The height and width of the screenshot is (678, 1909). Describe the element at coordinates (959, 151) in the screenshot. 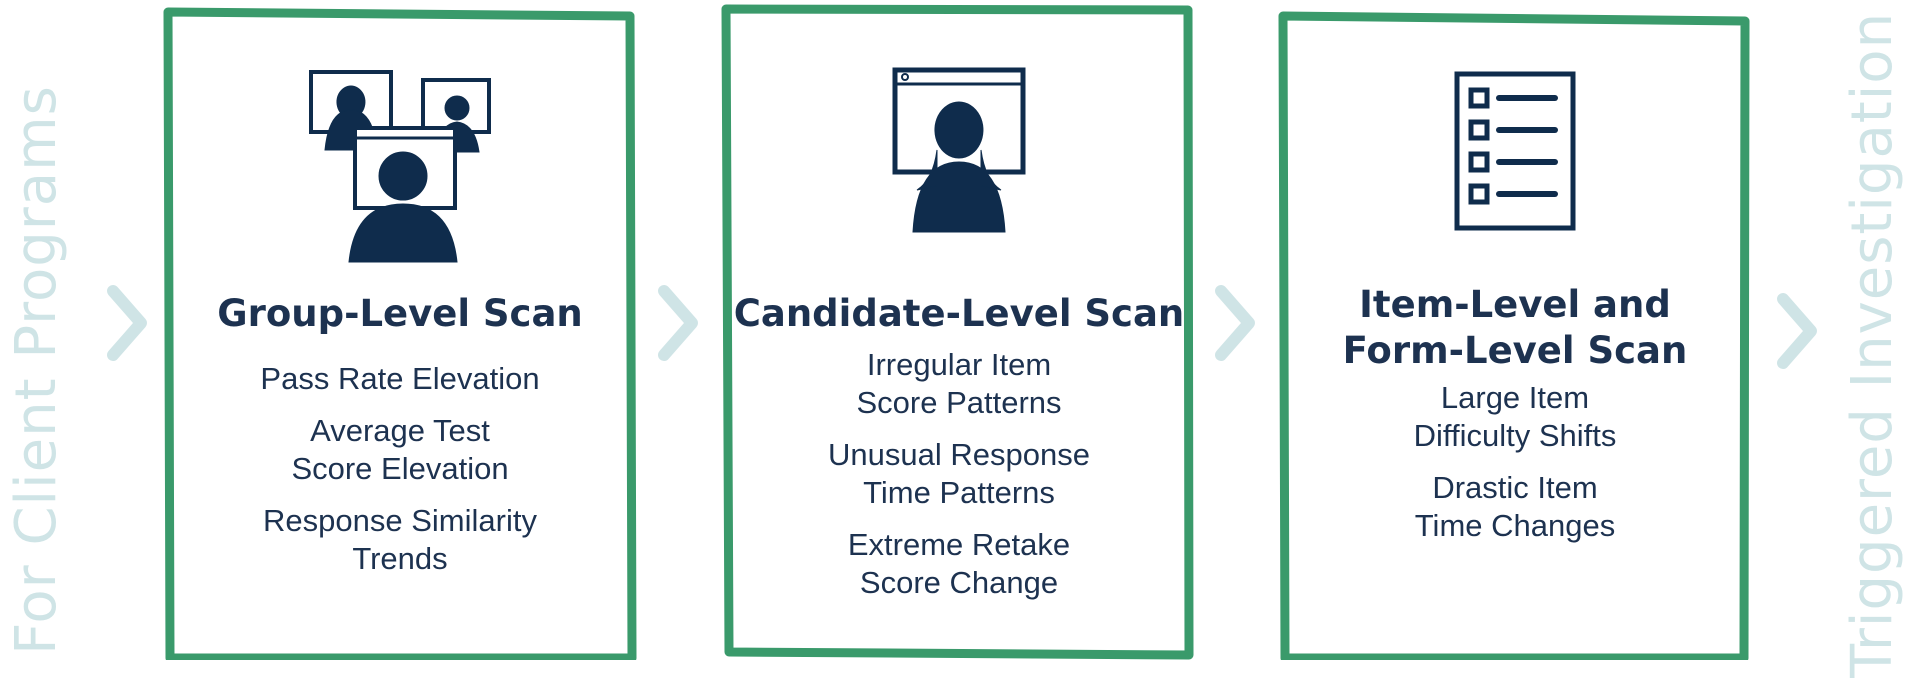

I see `candidate-video-icon` at that location.